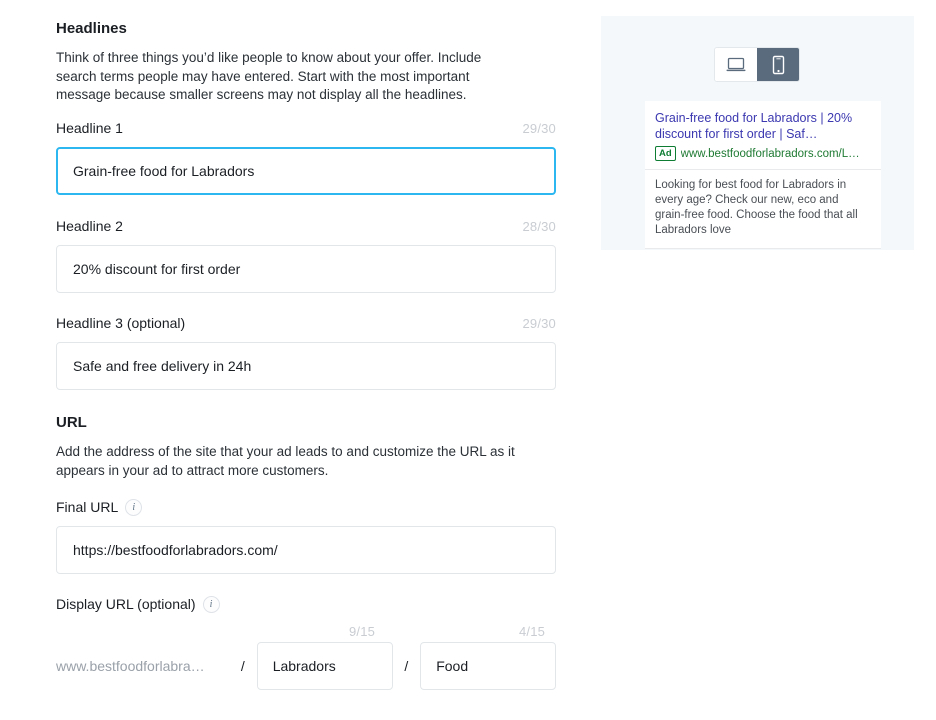  I want to click on headline-1-label: Headline 1, so click(89, 128).